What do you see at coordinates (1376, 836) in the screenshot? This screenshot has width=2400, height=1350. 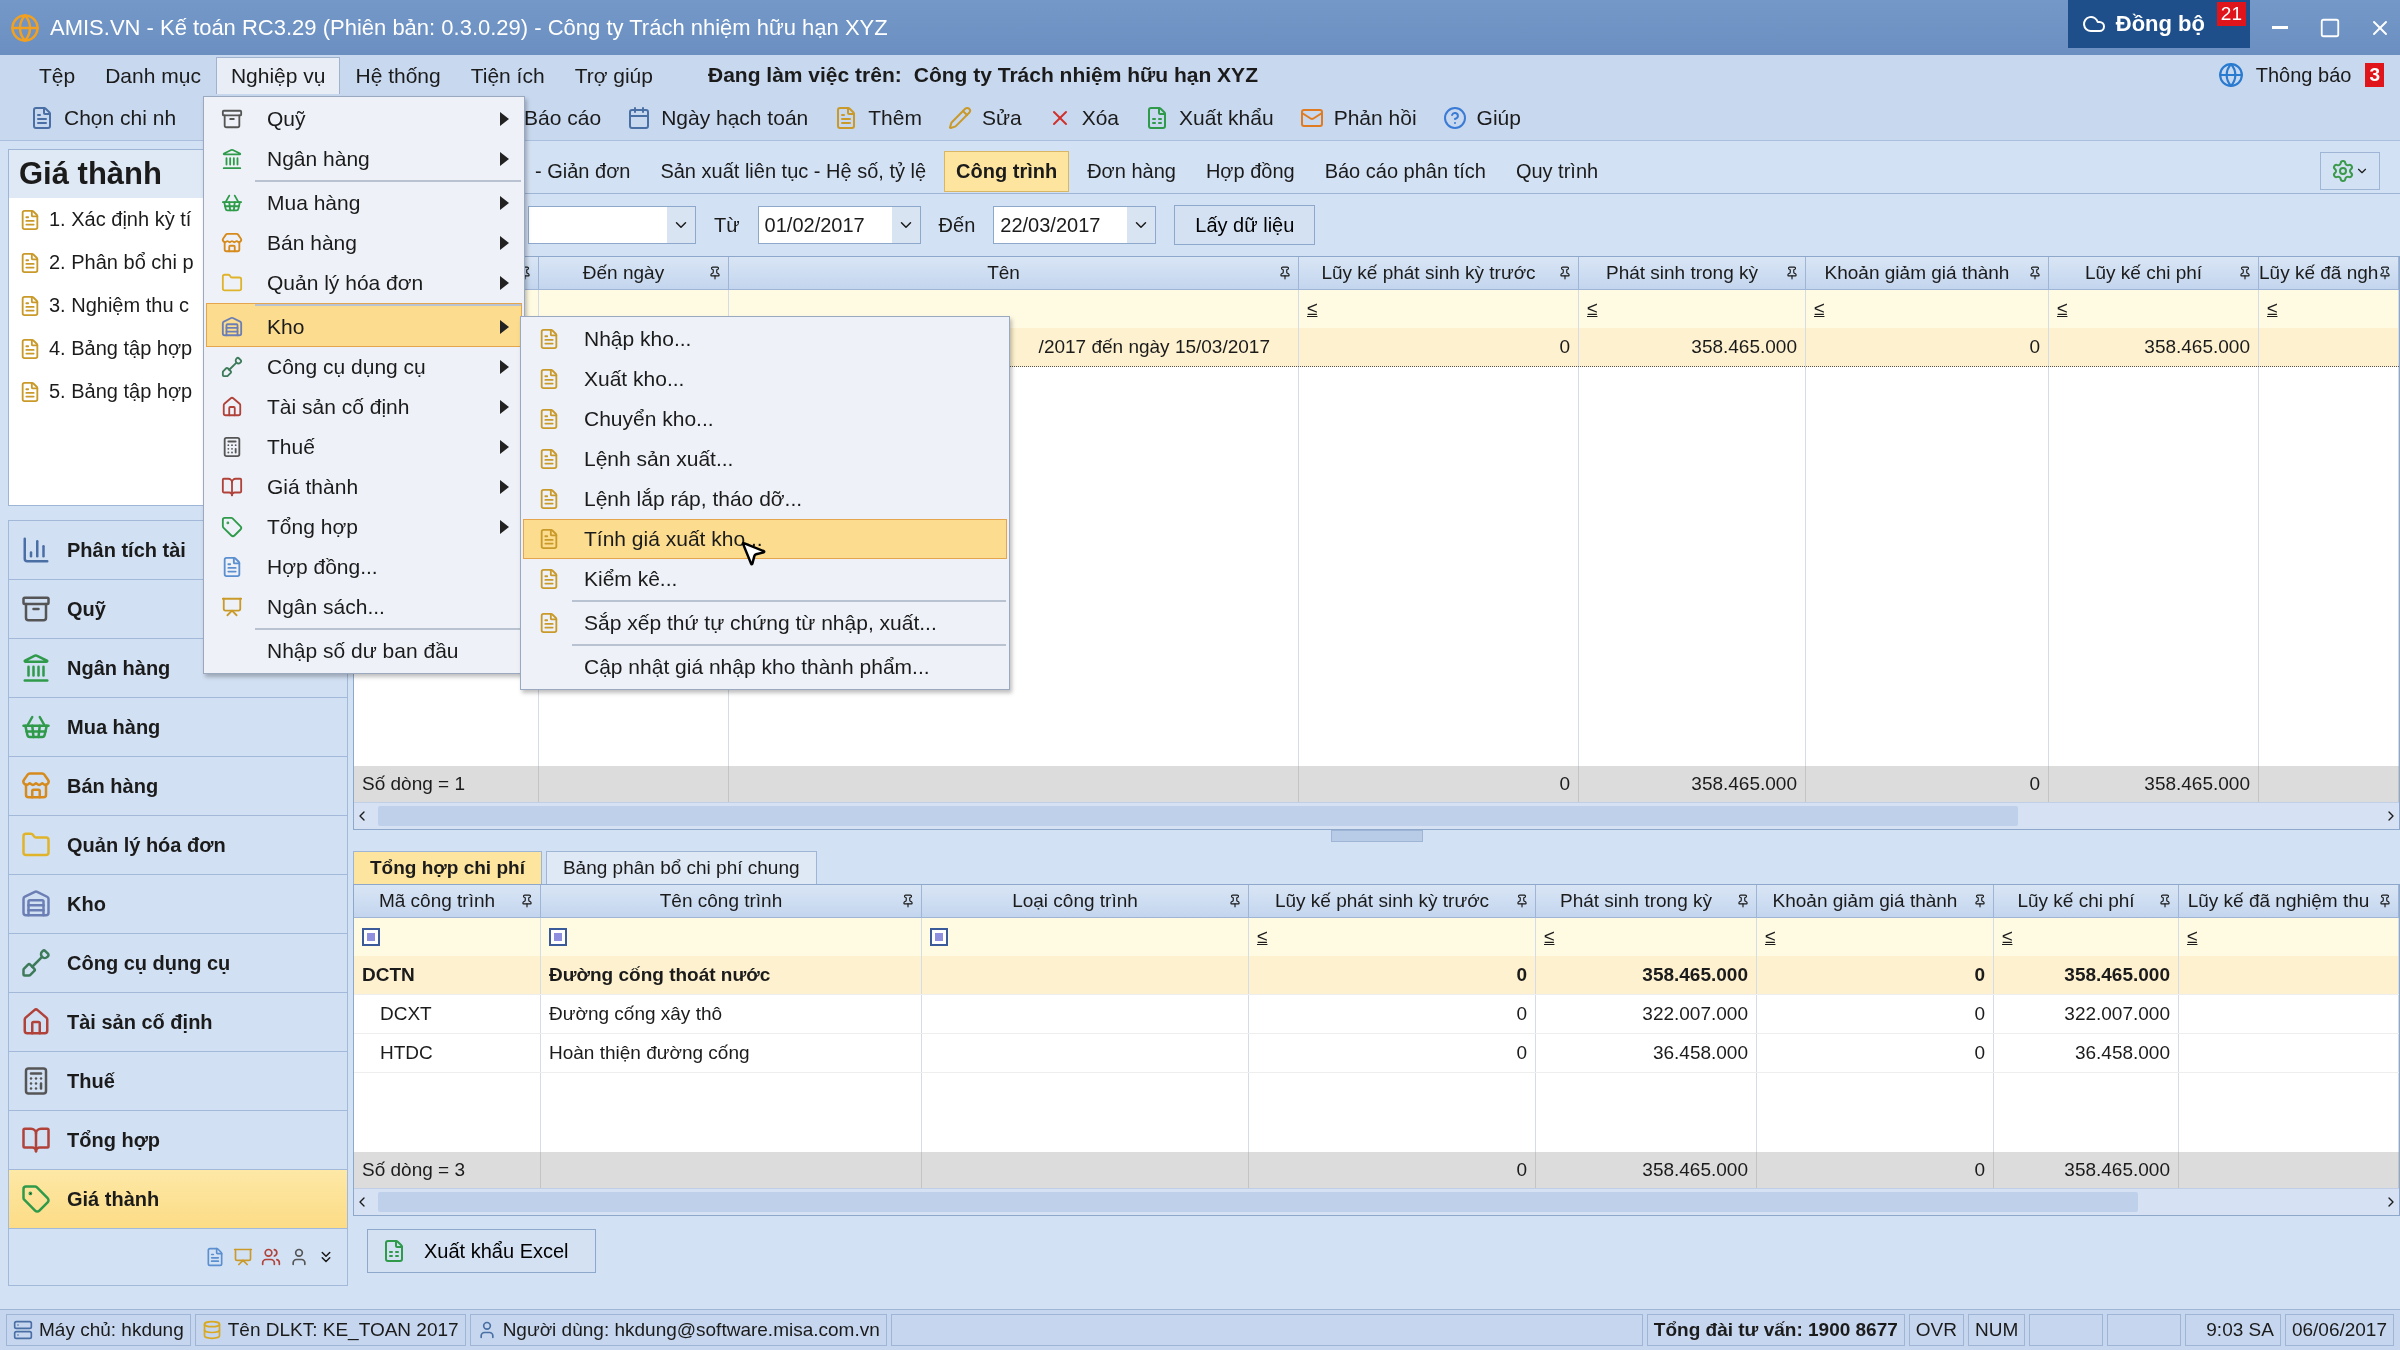 I see `splitter-handle` at bounding box center [1376, 836].